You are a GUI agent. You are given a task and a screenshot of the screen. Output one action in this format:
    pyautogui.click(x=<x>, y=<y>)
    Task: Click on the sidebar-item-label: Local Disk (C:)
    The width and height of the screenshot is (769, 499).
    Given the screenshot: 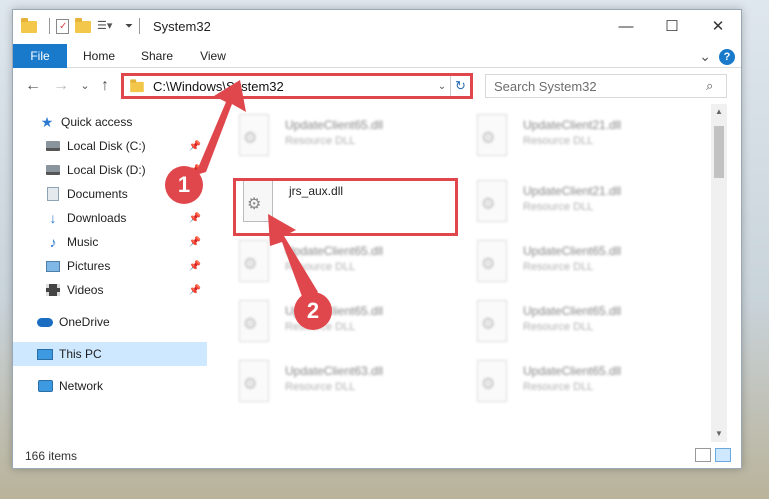 What is the action you would take?
    pyautogui.click(x=106, y=146)
    